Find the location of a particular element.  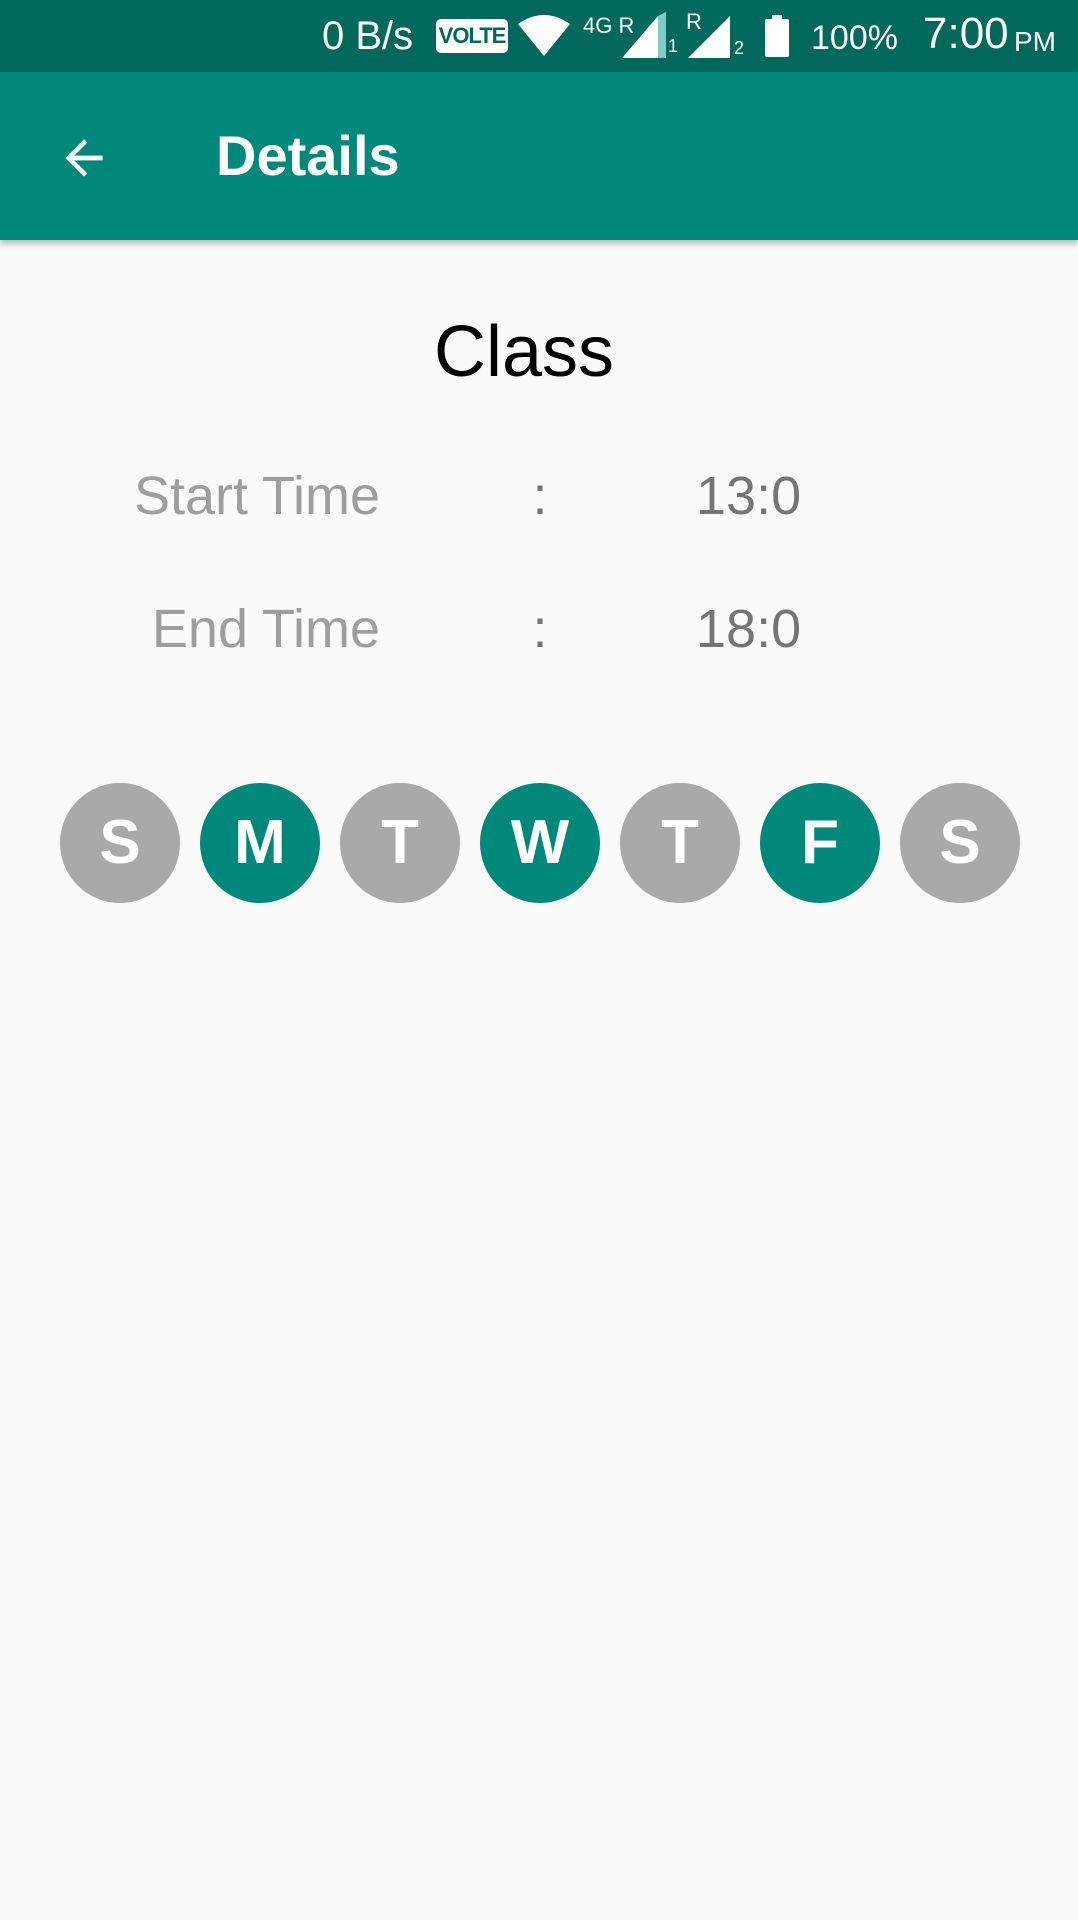

class-name-title: Class is located at coordinates (524, 352).